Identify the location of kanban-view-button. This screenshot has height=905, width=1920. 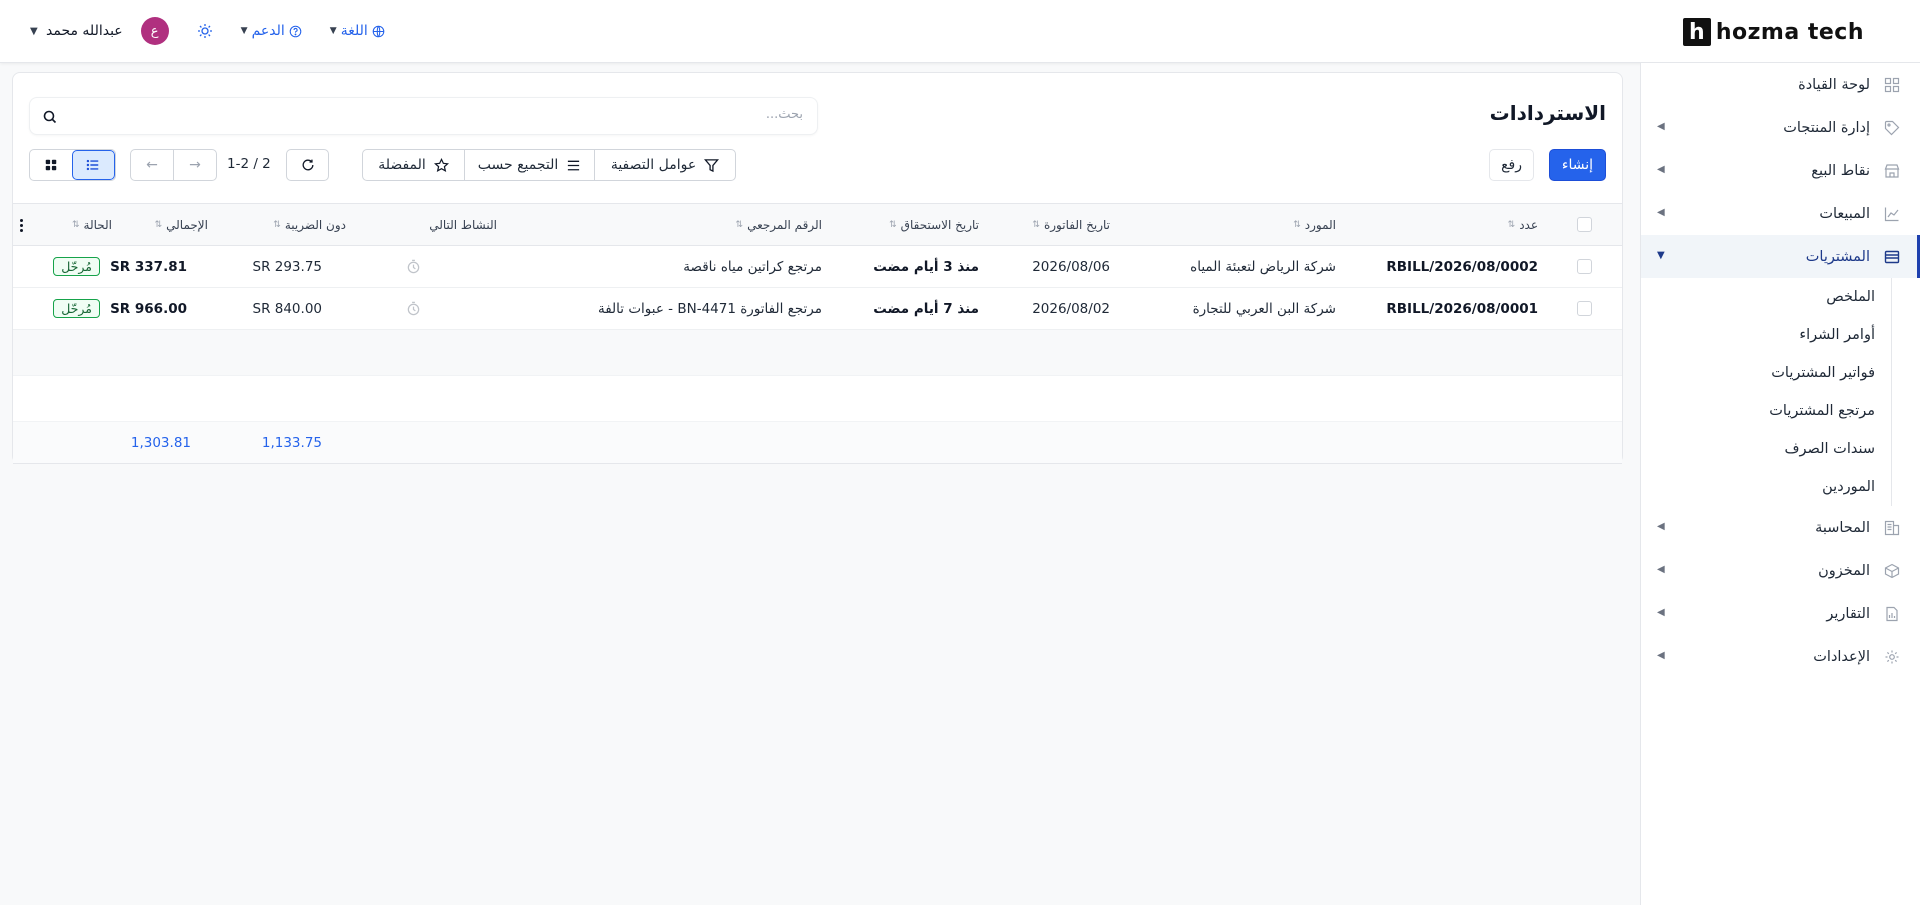
(51, 165).